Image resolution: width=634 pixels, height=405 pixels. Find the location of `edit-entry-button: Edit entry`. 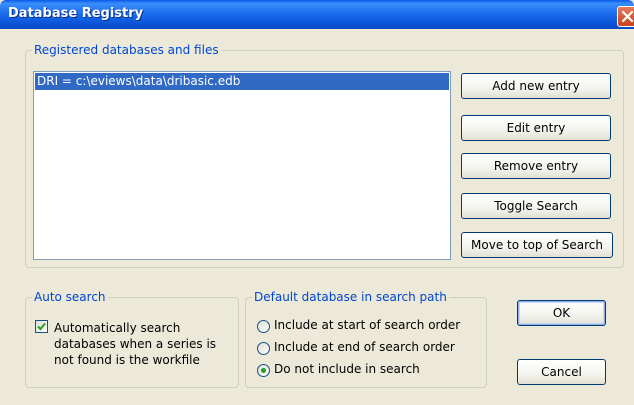

edit-entry-button: Edit entry is located at coordinates (536, 128).